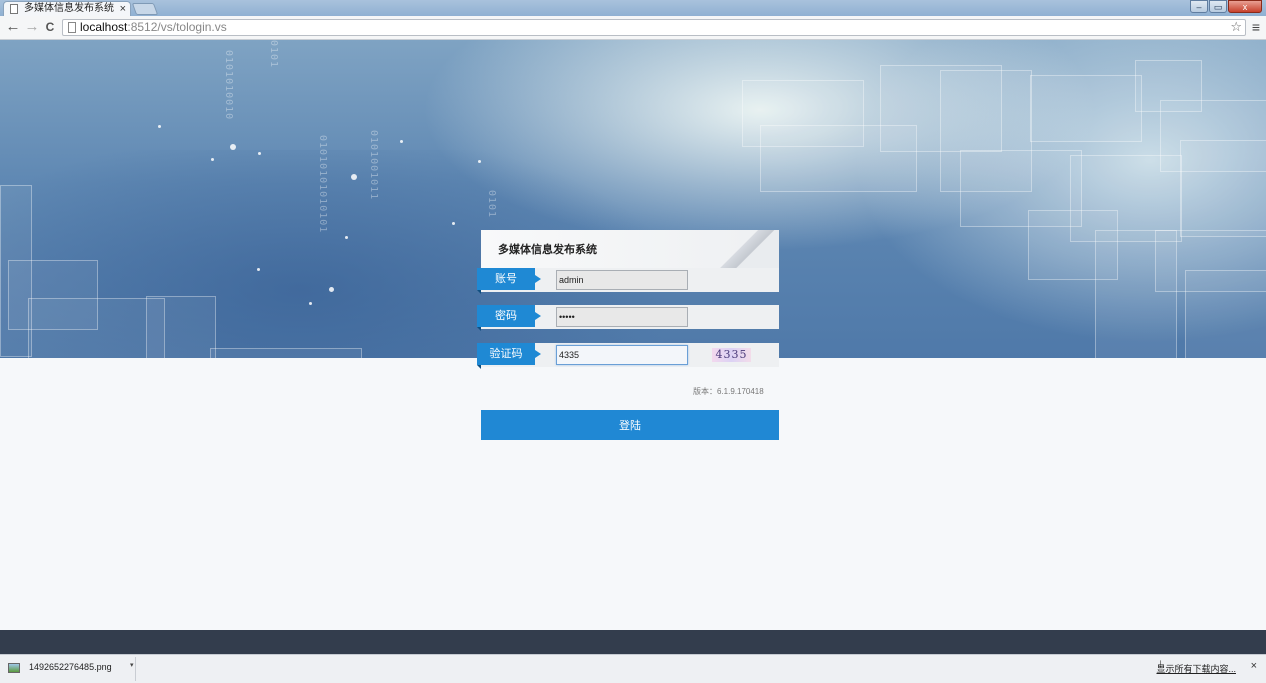  I want to click on window-controls: – ▭ x, so click(1226, 7).